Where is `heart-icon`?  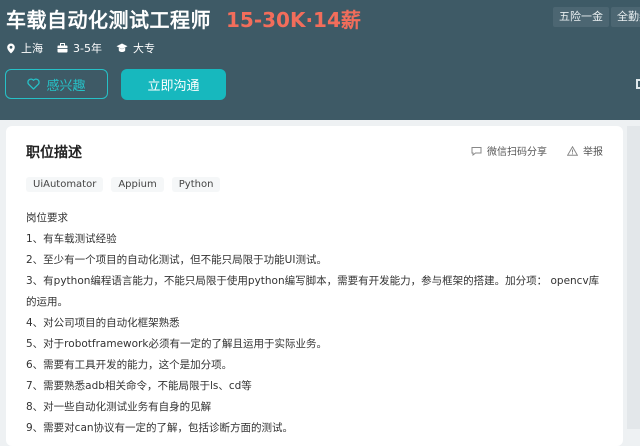 heart-icon is located at coordinates (34, 84).